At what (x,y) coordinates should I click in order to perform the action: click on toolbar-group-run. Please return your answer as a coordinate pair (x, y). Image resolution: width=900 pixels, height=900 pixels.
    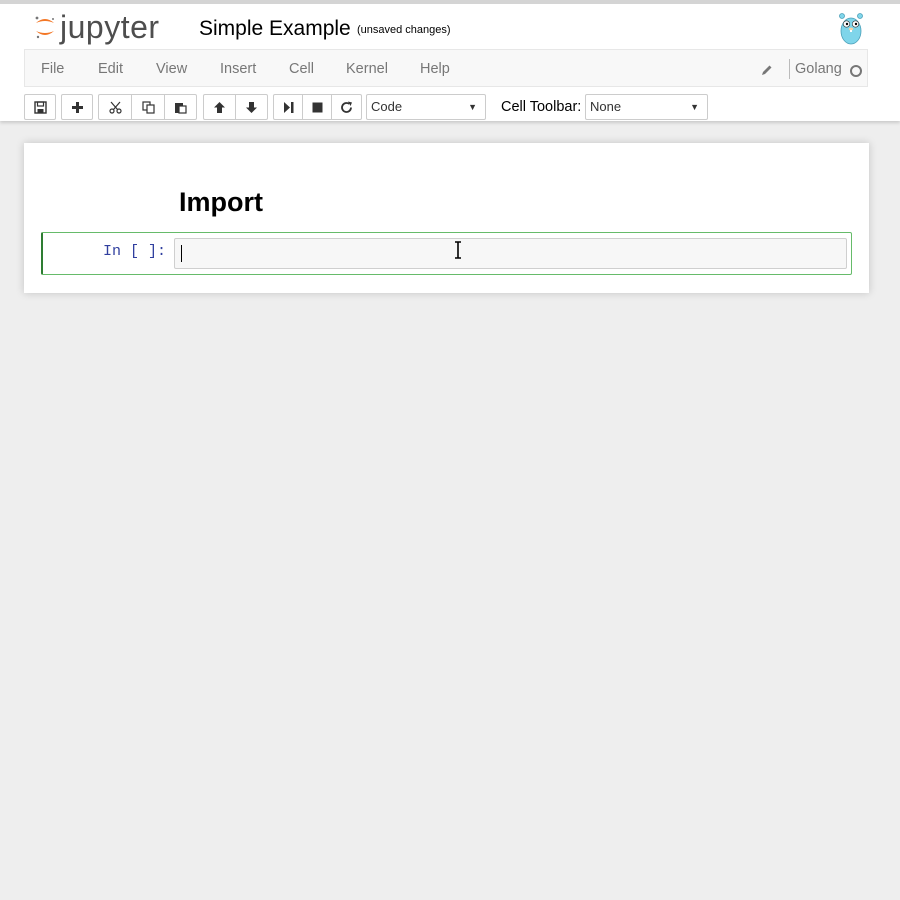
    Looking at the image, I should click on (317, 107).